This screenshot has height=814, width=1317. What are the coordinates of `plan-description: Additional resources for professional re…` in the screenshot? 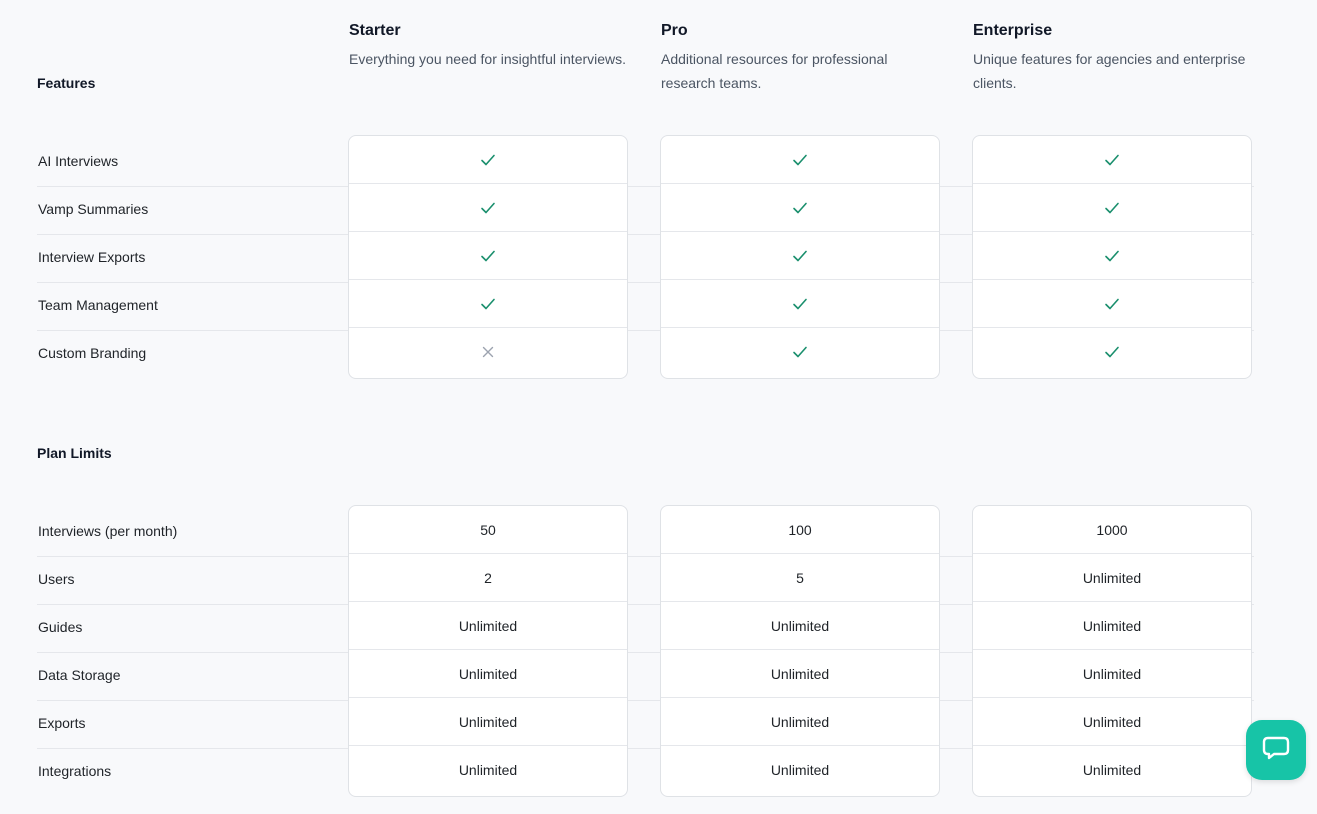 It's located at (774, 71).